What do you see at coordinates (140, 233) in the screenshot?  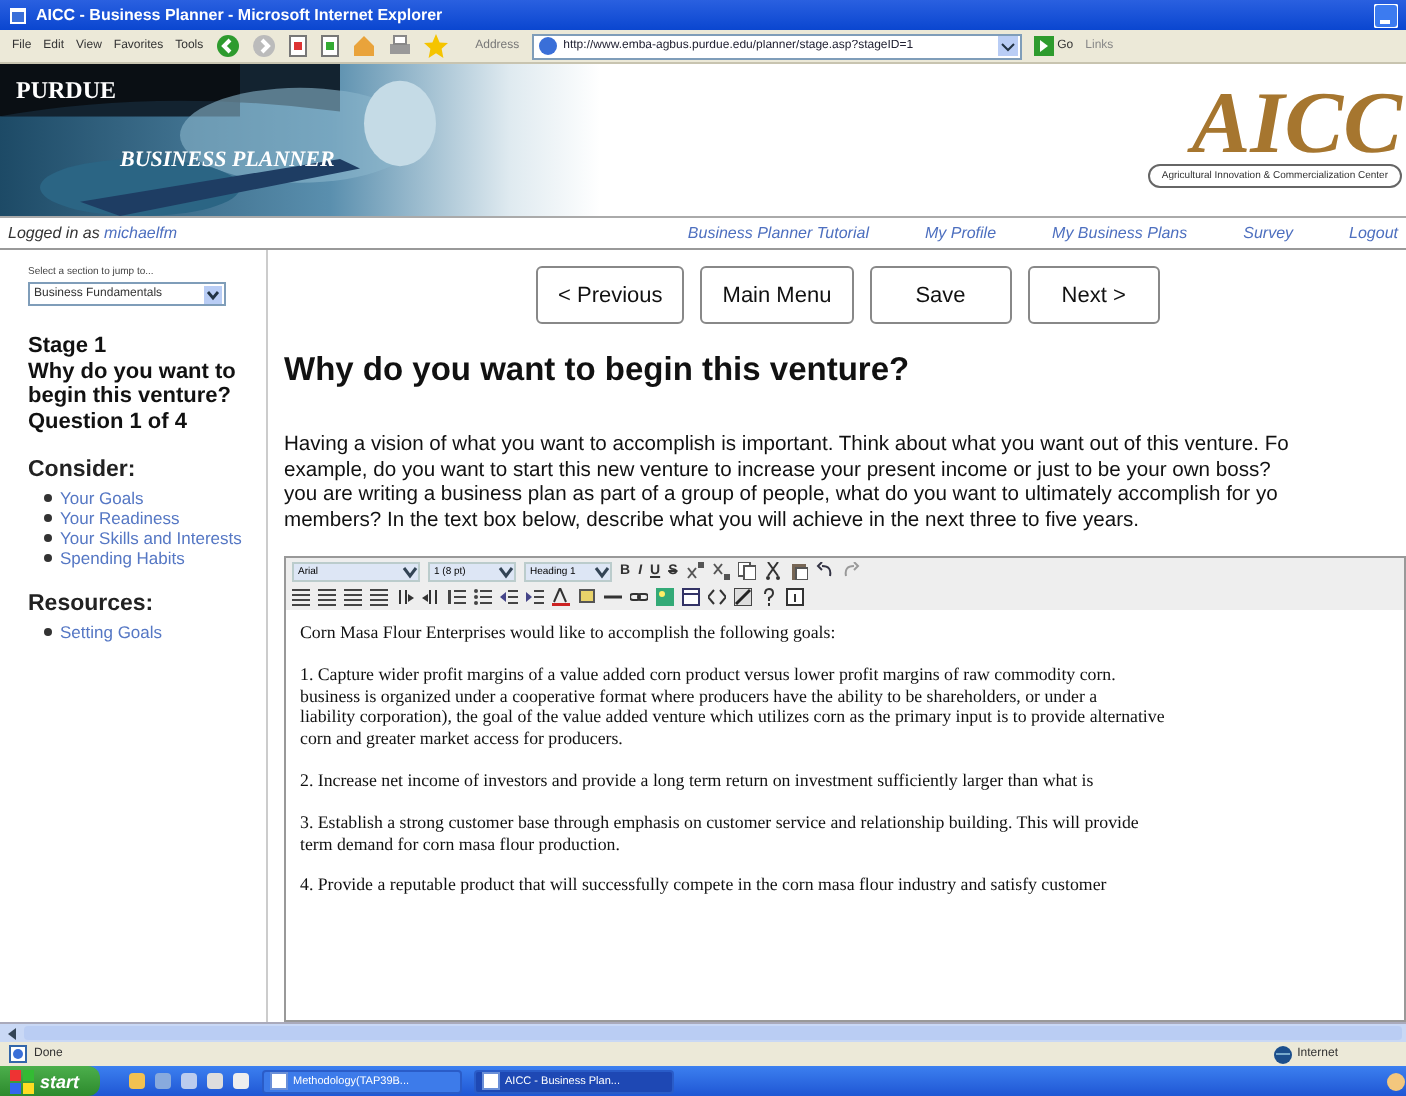 I see `username-link: michaelfm` at bounding box center [140, 233].